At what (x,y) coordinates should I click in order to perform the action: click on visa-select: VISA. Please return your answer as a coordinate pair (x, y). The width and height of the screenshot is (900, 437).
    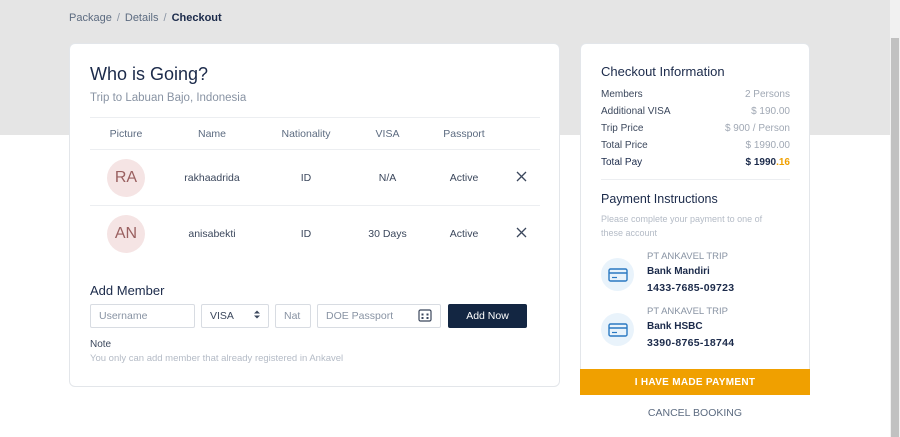
    Looking at the image, I should click on (235, 316).